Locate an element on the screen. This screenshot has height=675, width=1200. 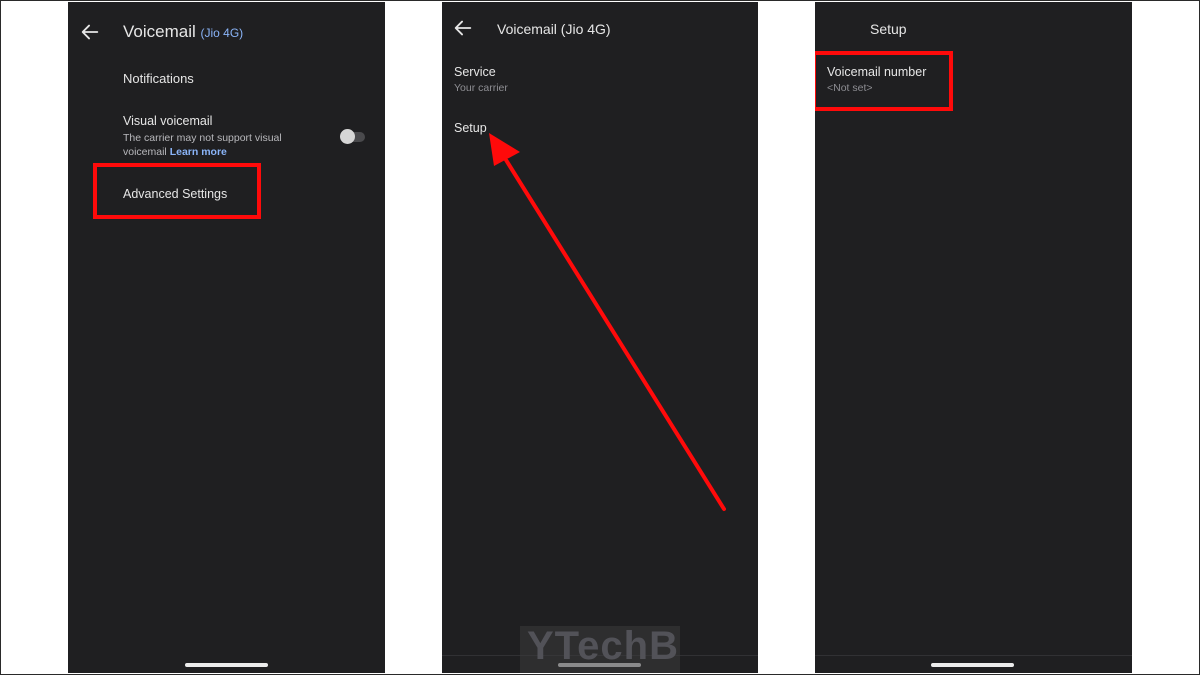
pointer-arrow-shaft is located at coordinates (615, 334).